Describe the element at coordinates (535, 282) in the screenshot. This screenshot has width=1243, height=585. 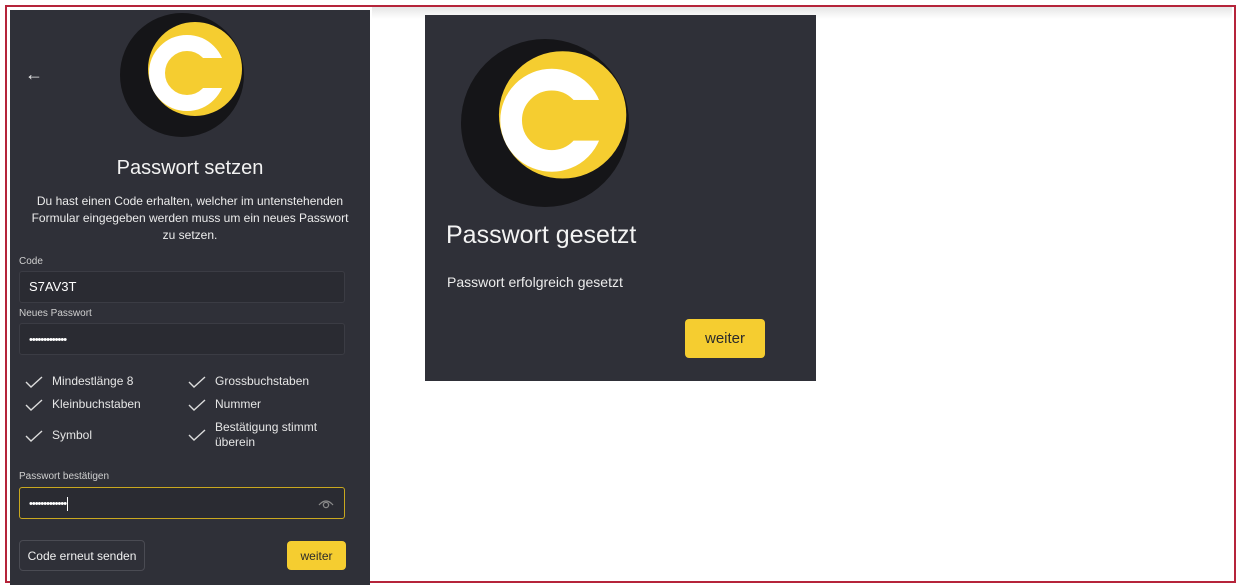
I see `dialog-message: Passwort erfolgreich gesetzt` at that location.